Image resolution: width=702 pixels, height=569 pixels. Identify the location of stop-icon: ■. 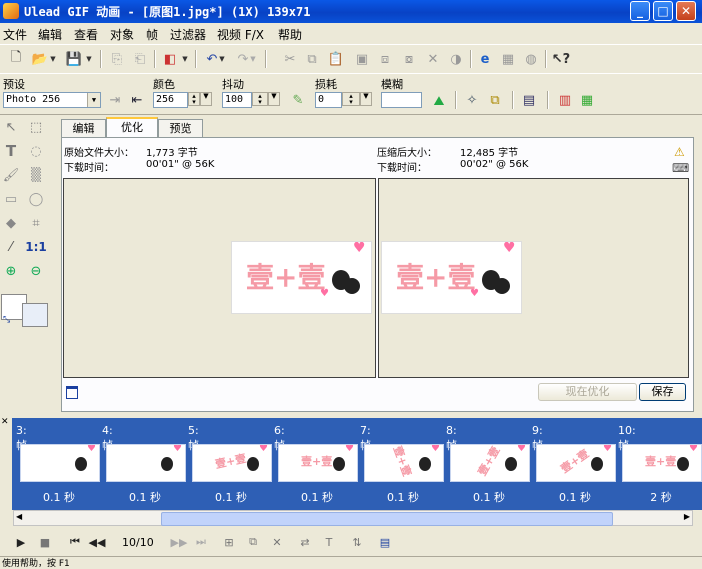
(45, 542).